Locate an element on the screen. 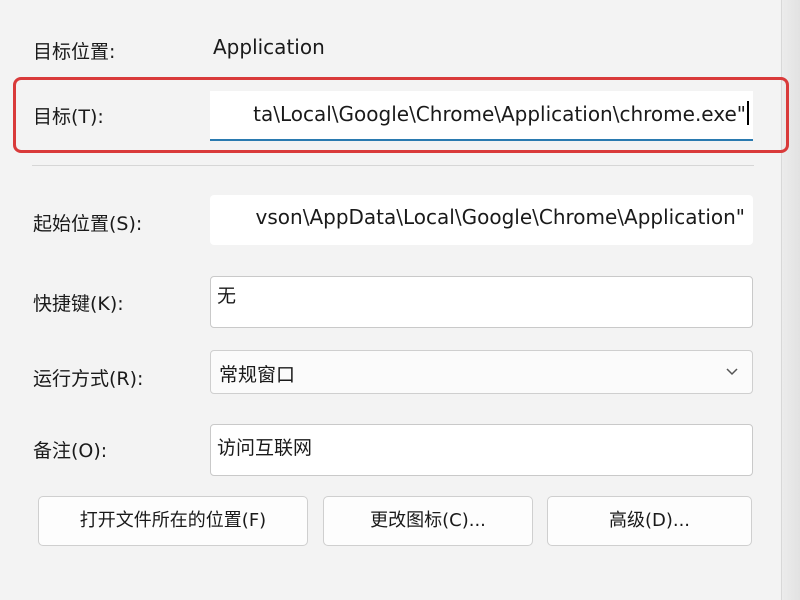 The image size is (800, 600). chevron-down-icon is located at coordinates (732, 372).